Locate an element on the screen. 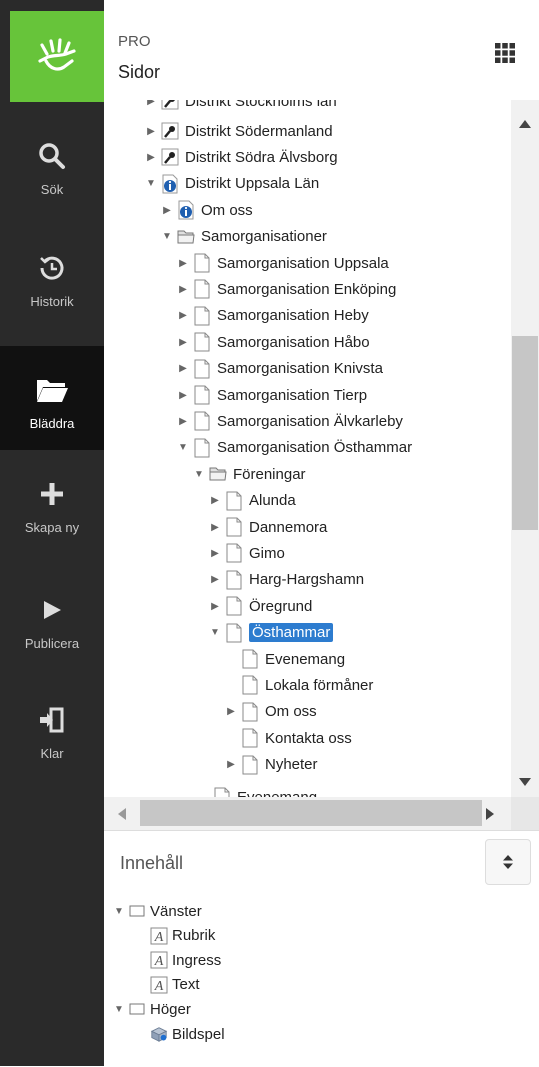 This screenshot has height=1067, width=539. tree-row: ▼ Samorganisation Östhammar is located at coordinates (294, 448).